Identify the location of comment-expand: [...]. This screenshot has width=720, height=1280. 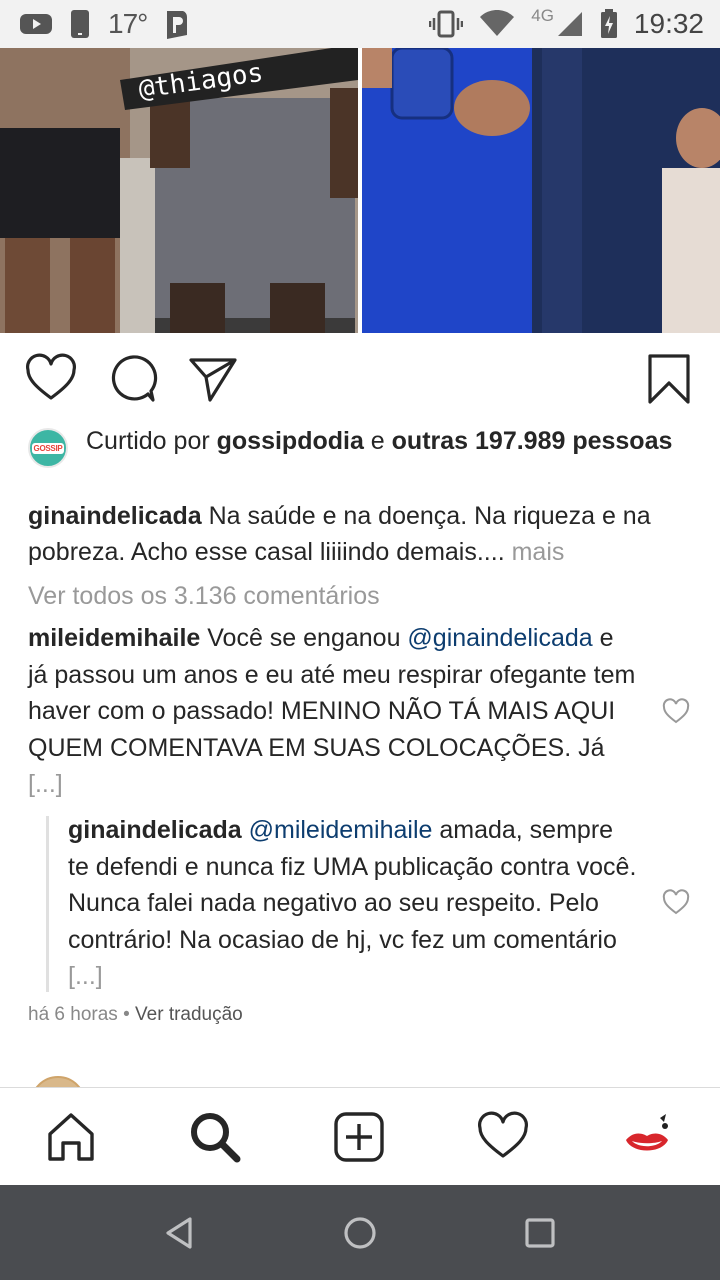
(45, 784).